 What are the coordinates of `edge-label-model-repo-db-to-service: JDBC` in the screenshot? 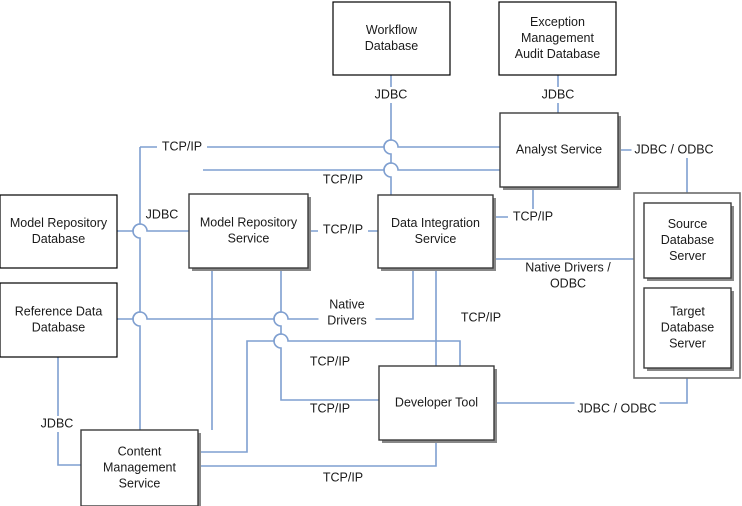 It's located at (162, 215).